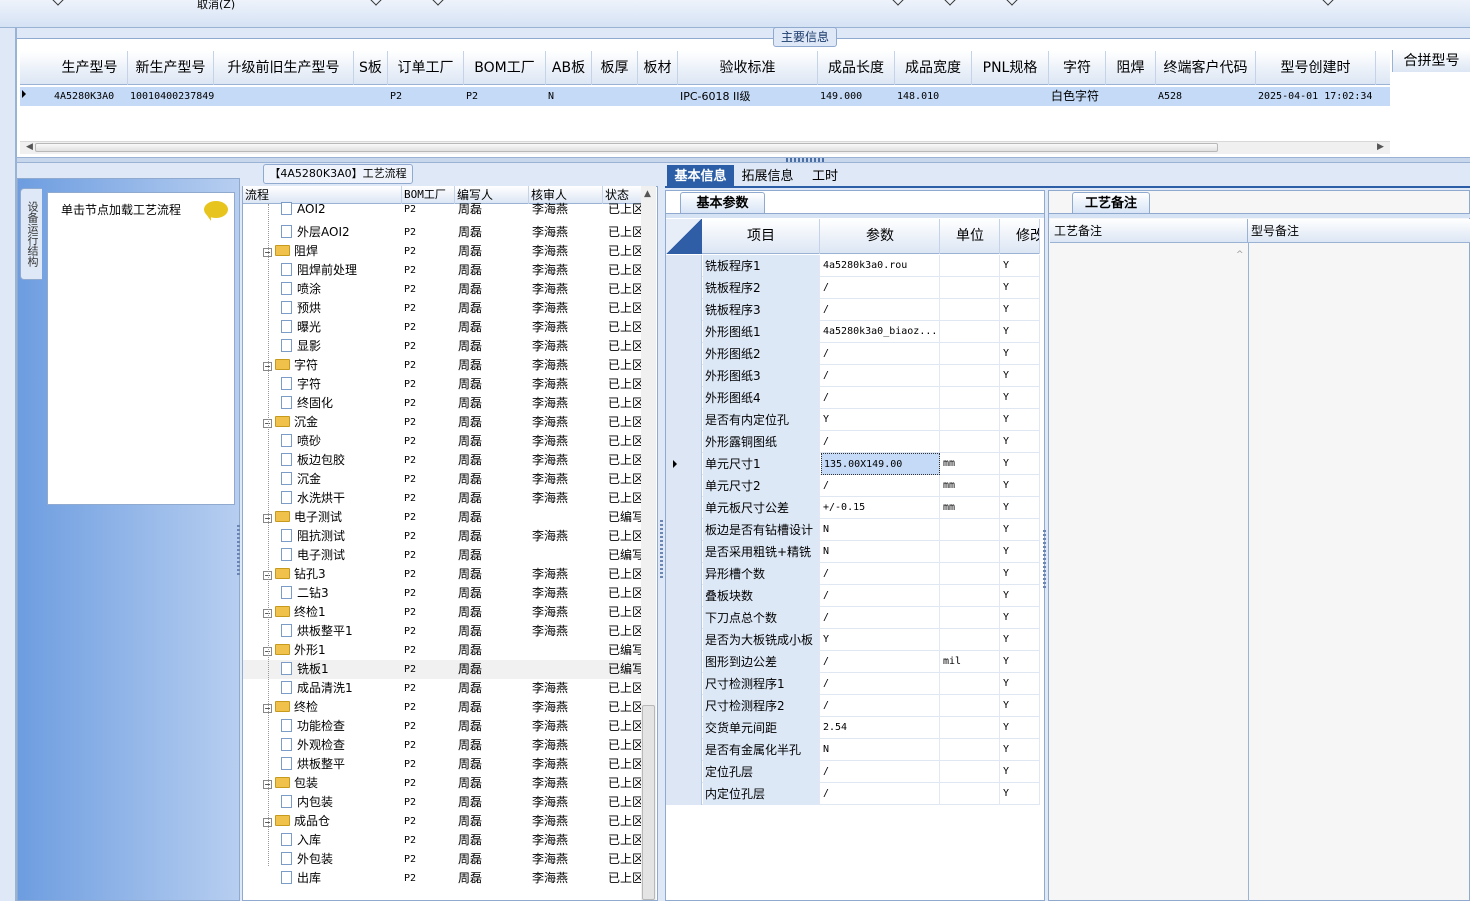  I want to click on tab-extended-info: 拓展信息, so click(767, 176).